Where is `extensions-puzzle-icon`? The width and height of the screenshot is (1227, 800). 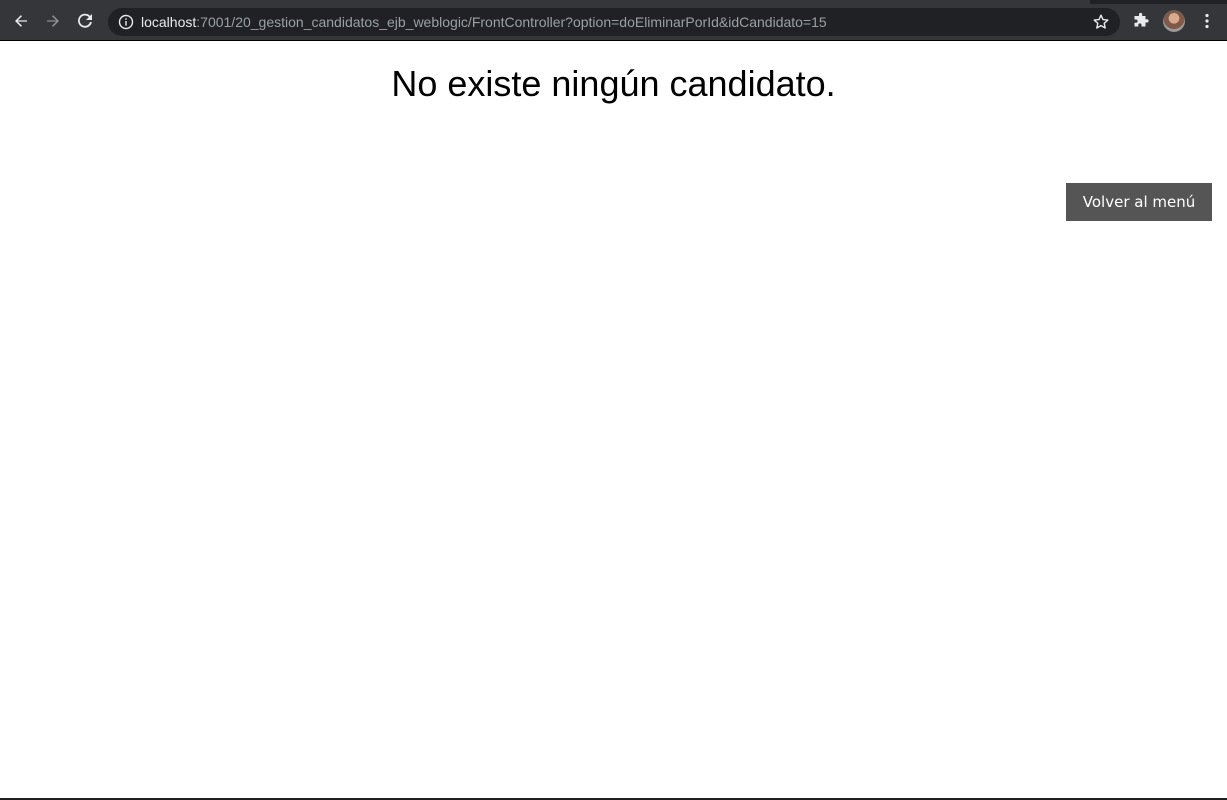 extensions-puzzle-icon is located at coordinates (1141, 21).